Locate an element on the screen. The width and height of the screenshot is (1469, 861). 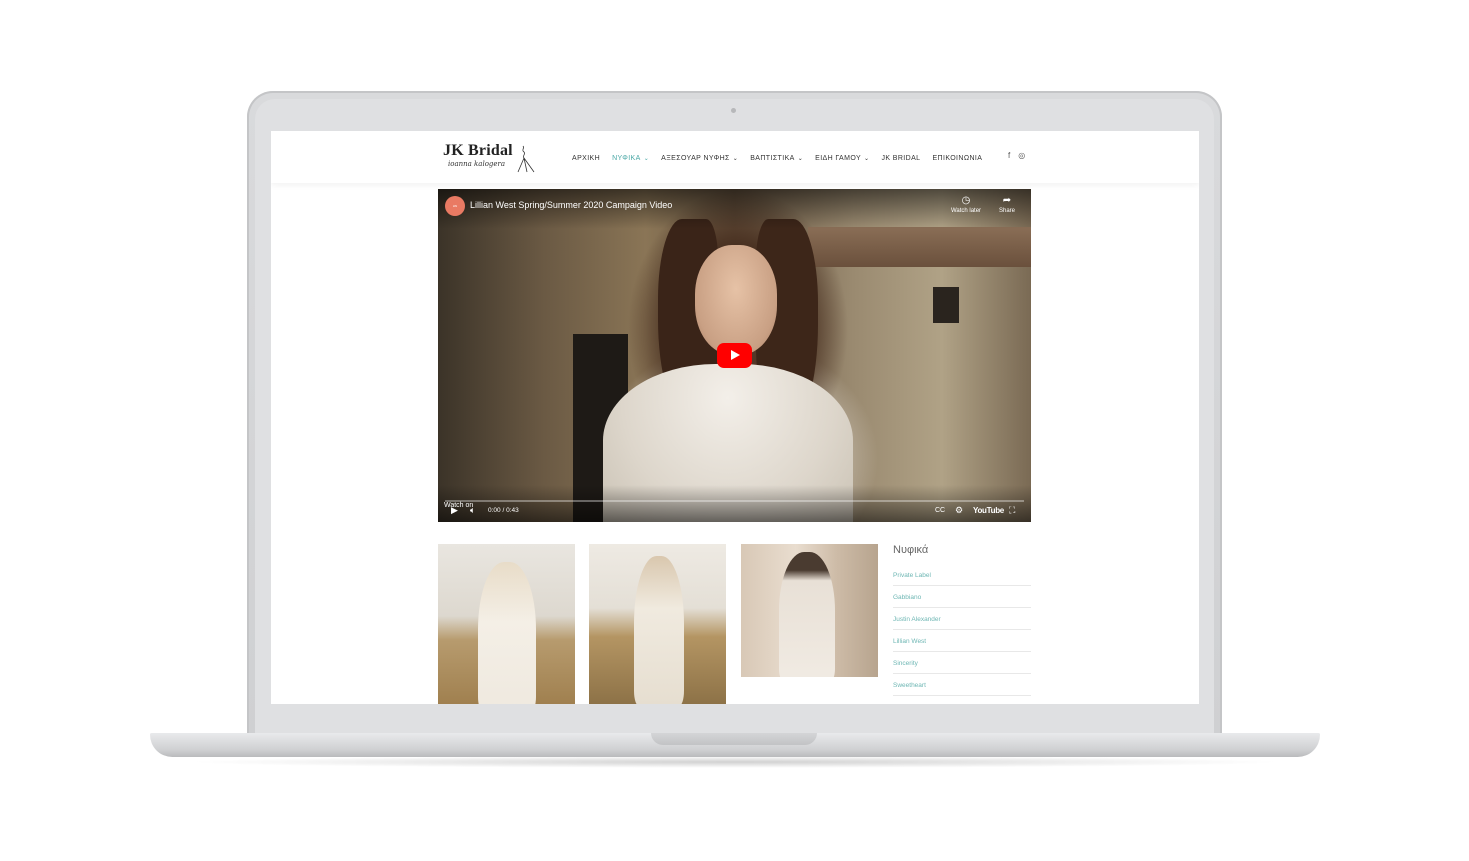
progress-bar is located at coordinates (734, 501).